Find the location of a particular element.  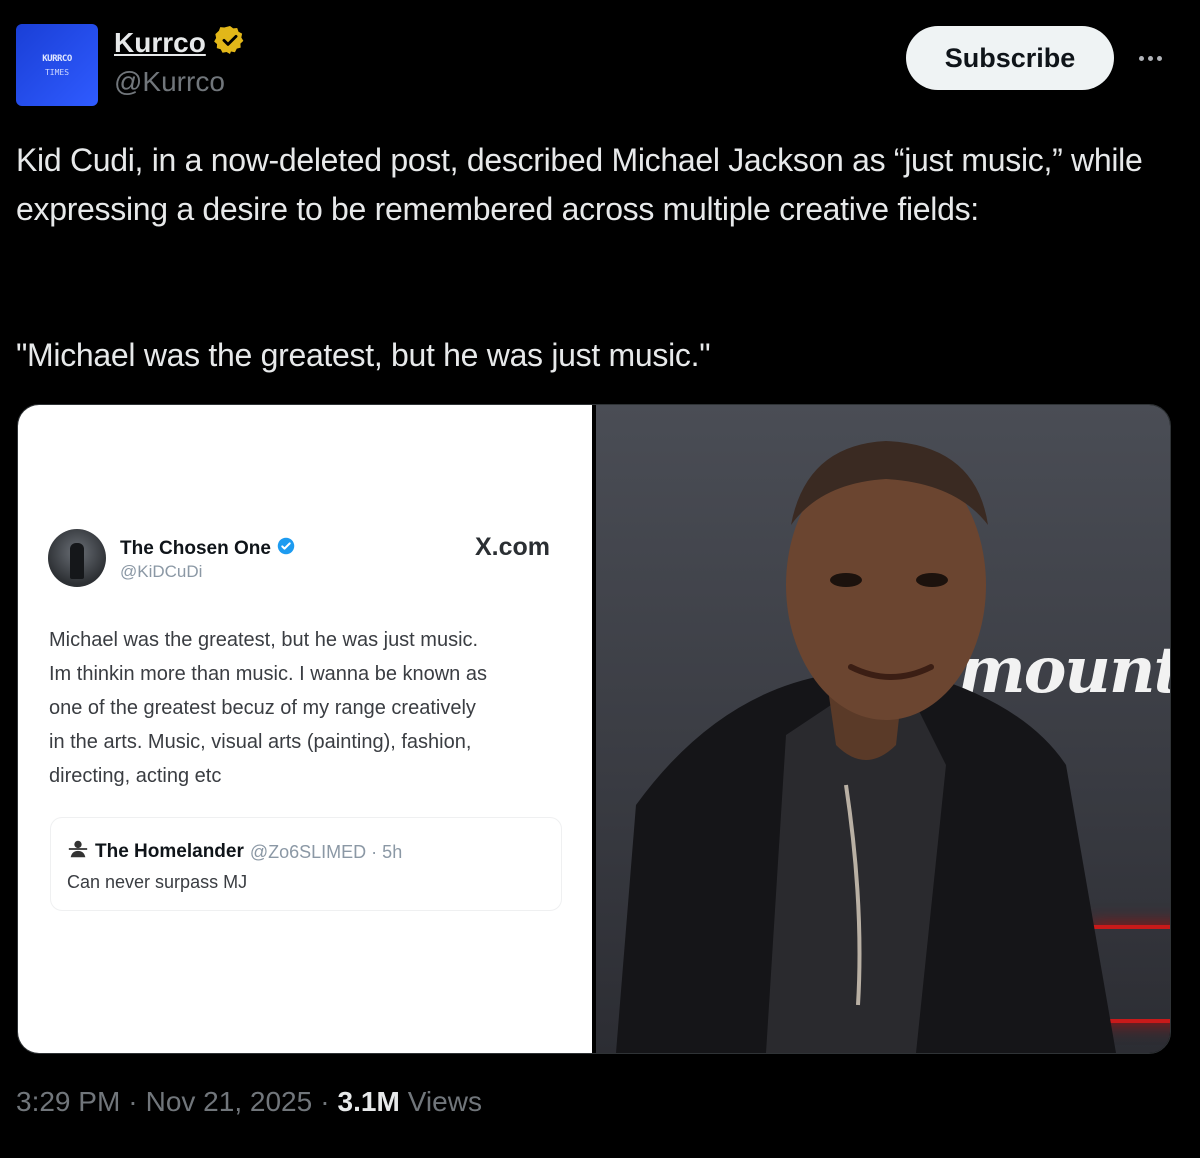

avatar-logo-text: KURRCO is located at coordinates (57, 59).